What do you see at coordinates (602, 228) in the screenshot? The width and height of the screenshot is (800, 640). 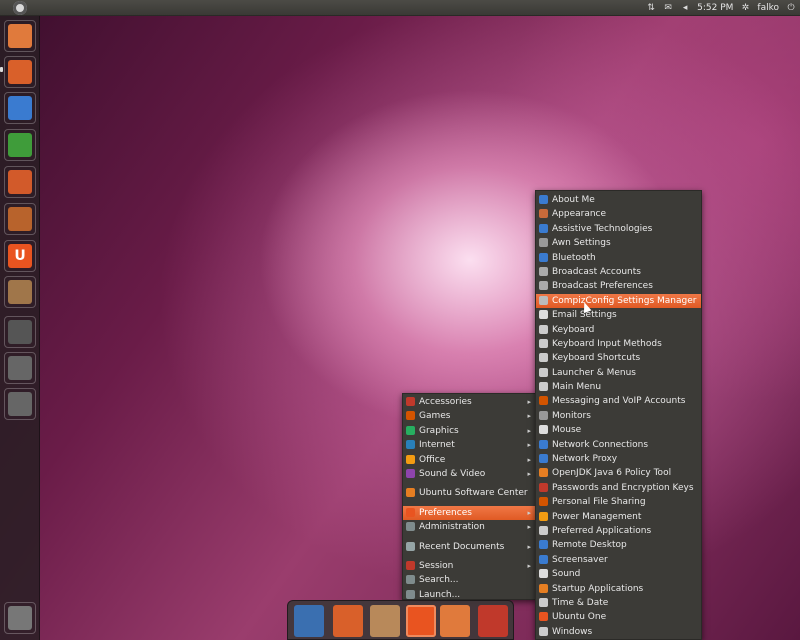 I see `pref-item-label: Assistive Technologies` at bounding box center [602, 228].